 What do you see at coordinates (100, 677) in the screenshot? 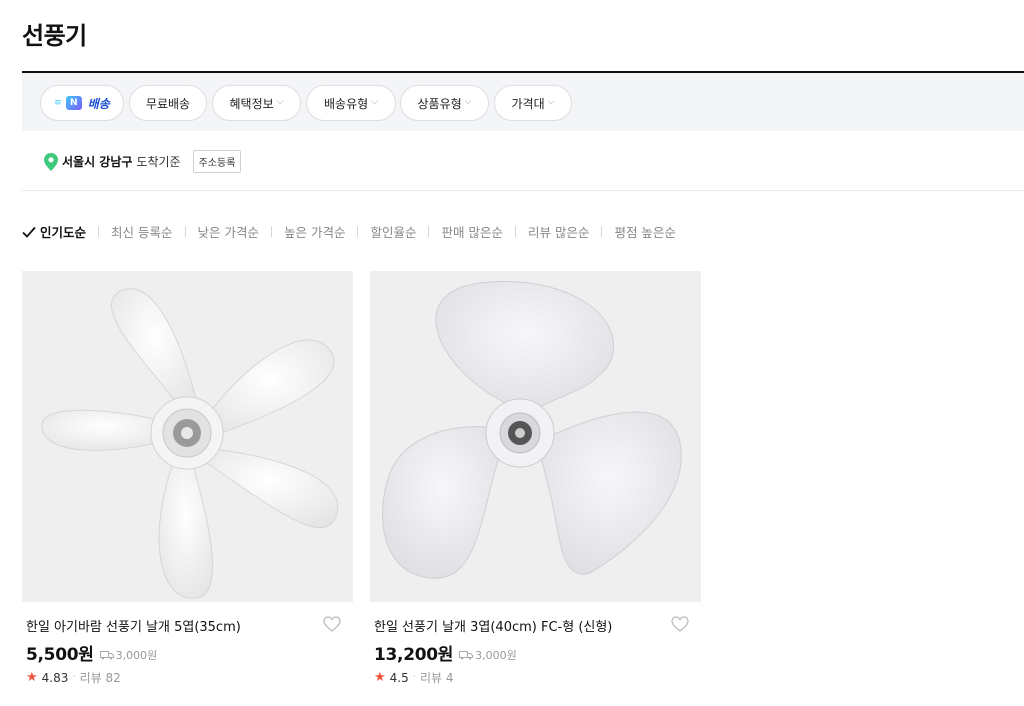
I see `review-count: 리뷰 82` at bounding box center [100, 677].